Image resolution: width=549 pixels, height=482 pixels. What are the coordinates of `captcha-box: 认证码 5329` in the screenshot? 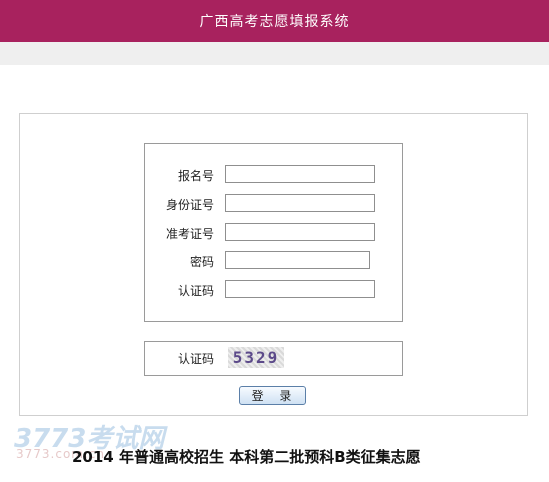 It's located at (273, 358).